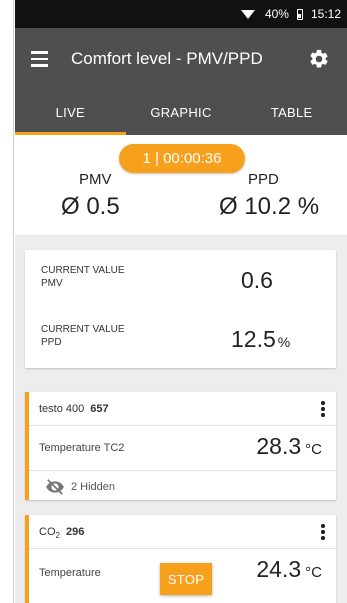 Image resolution: width=347 pixels, height=603 pixels. Describe the element at coordinates (319, 59) in the screenshot. I see `gear-icon` at that location.